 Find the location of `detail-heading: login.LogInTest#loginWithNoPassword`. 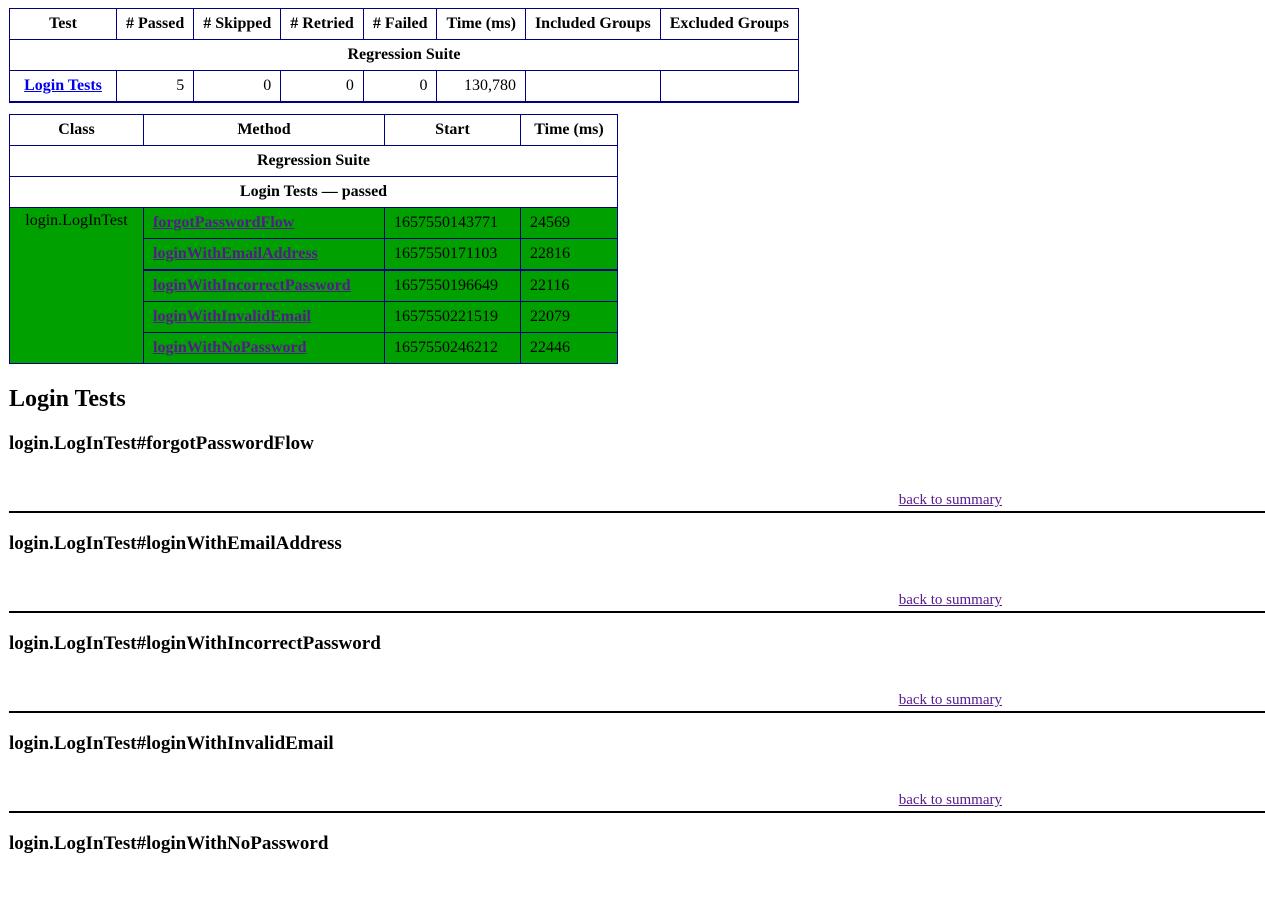

detail-heading: login.LogInTest#loginWithNoPassword is located at coordinates (169, 843).